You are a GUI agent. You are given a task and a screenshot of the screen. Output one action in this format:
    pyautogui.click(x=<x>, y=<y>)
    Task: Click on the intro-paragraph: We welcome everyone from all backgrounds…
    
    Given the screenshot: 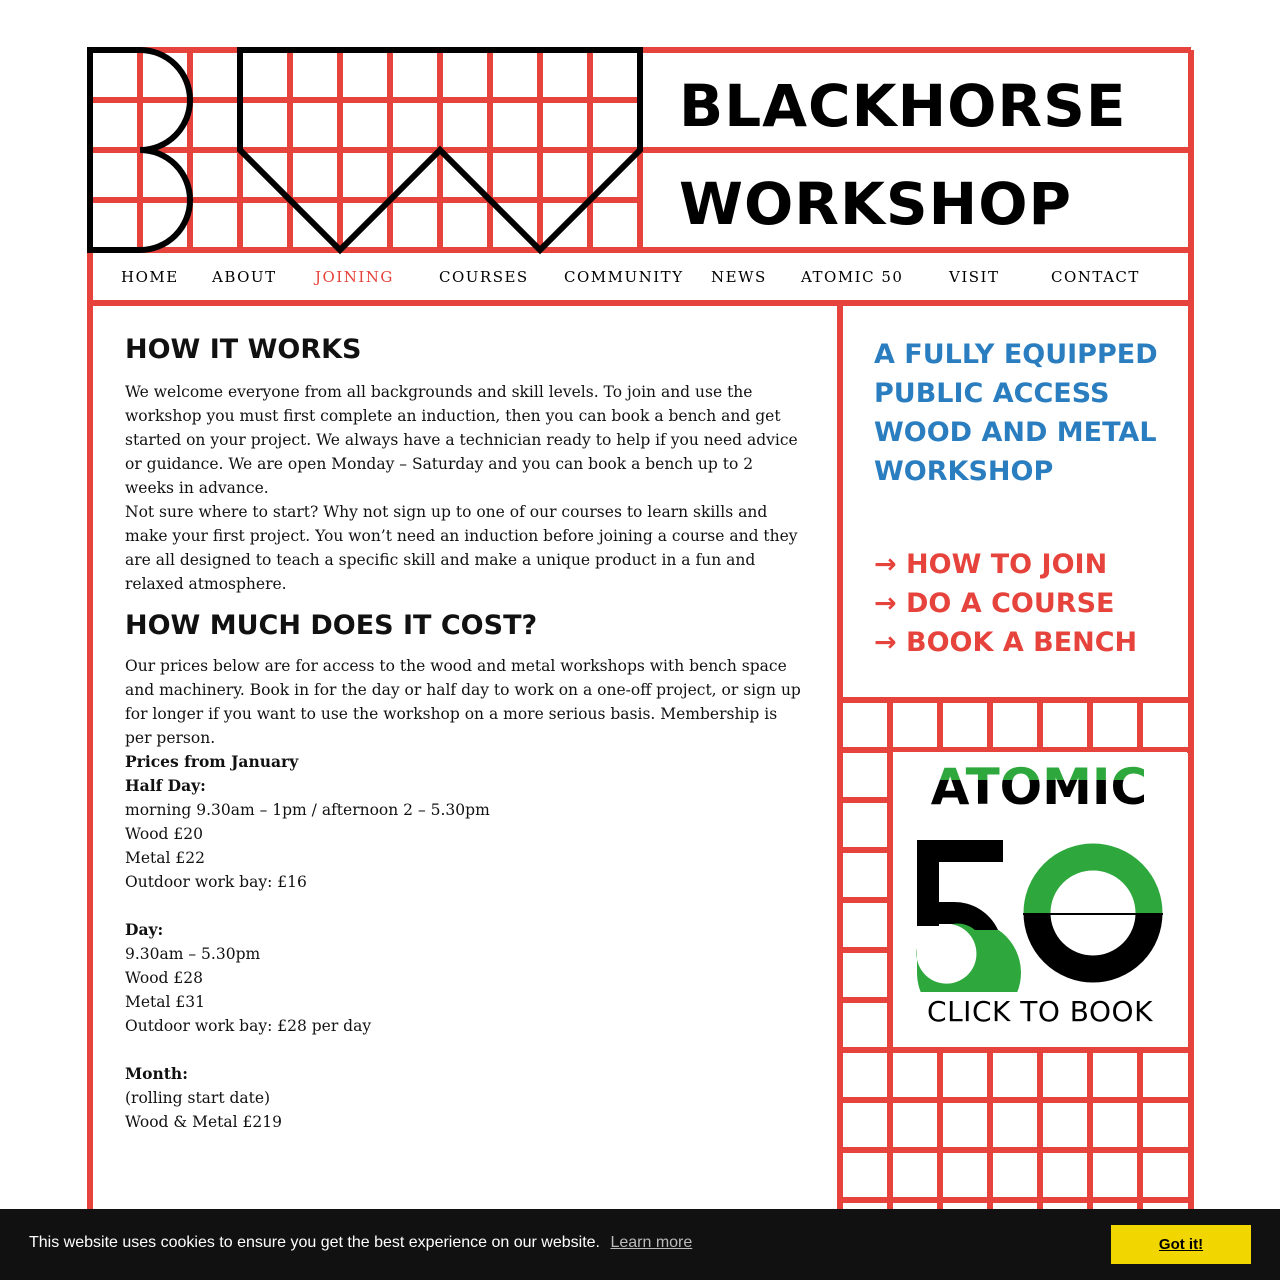 What is the action you would take?
    pyautogui.click(x=461, y=440)
    